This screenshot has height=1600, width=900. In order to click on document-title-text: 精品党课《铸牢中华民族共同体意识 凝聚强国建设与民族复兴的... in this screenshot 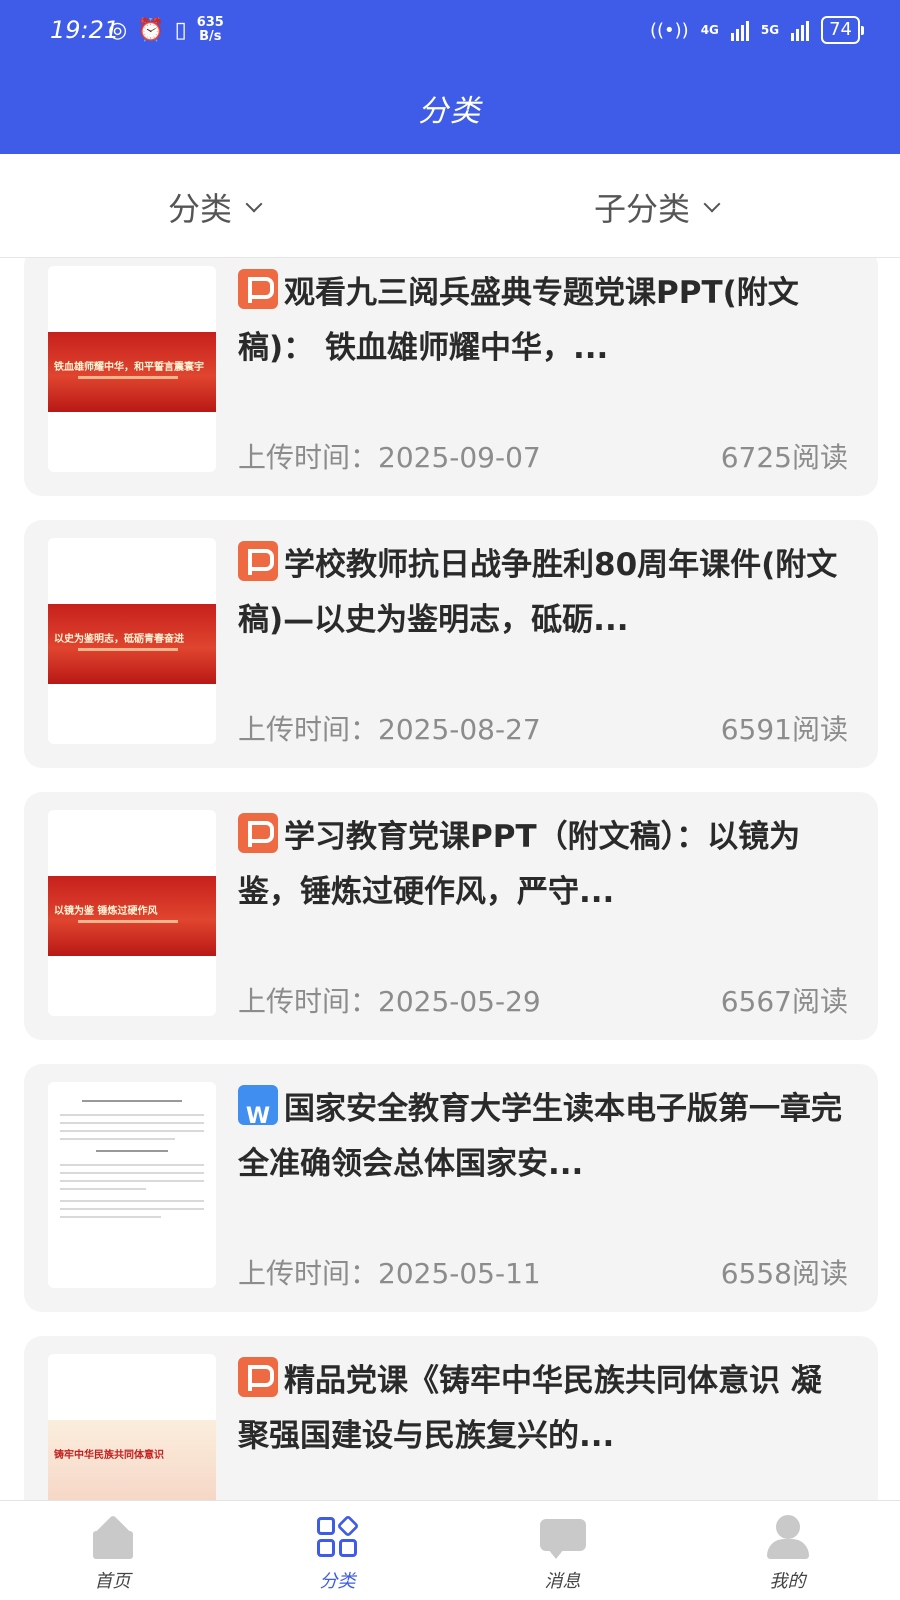, I will do `click(530, 1408)`.